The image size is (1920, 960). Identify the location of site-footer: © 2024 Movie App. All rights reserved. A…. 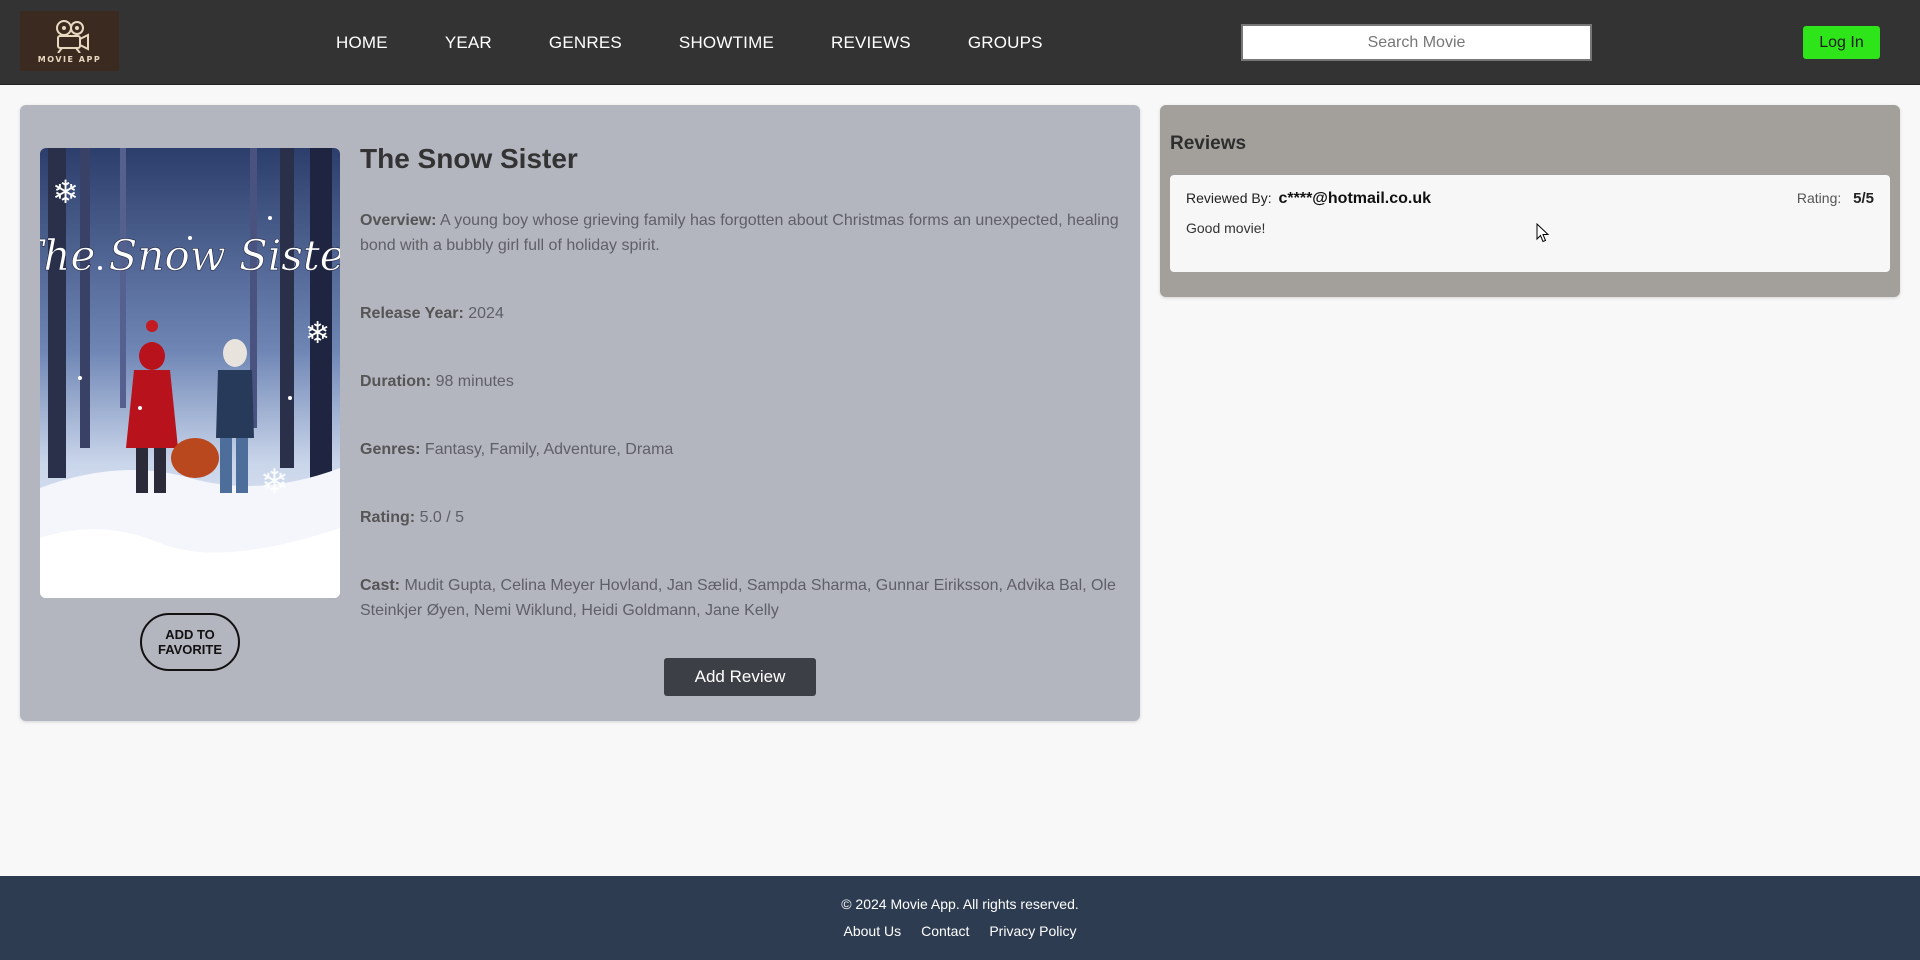
(960, 918).